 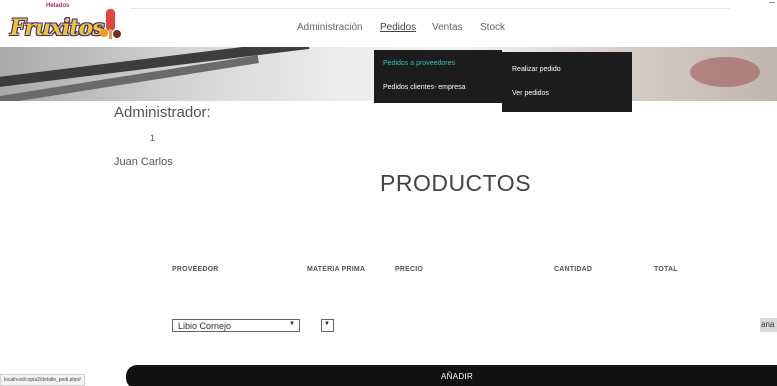 I want to click on column-header-materia-prima: MATERIA PRIMA, so click(x=336, y=269).